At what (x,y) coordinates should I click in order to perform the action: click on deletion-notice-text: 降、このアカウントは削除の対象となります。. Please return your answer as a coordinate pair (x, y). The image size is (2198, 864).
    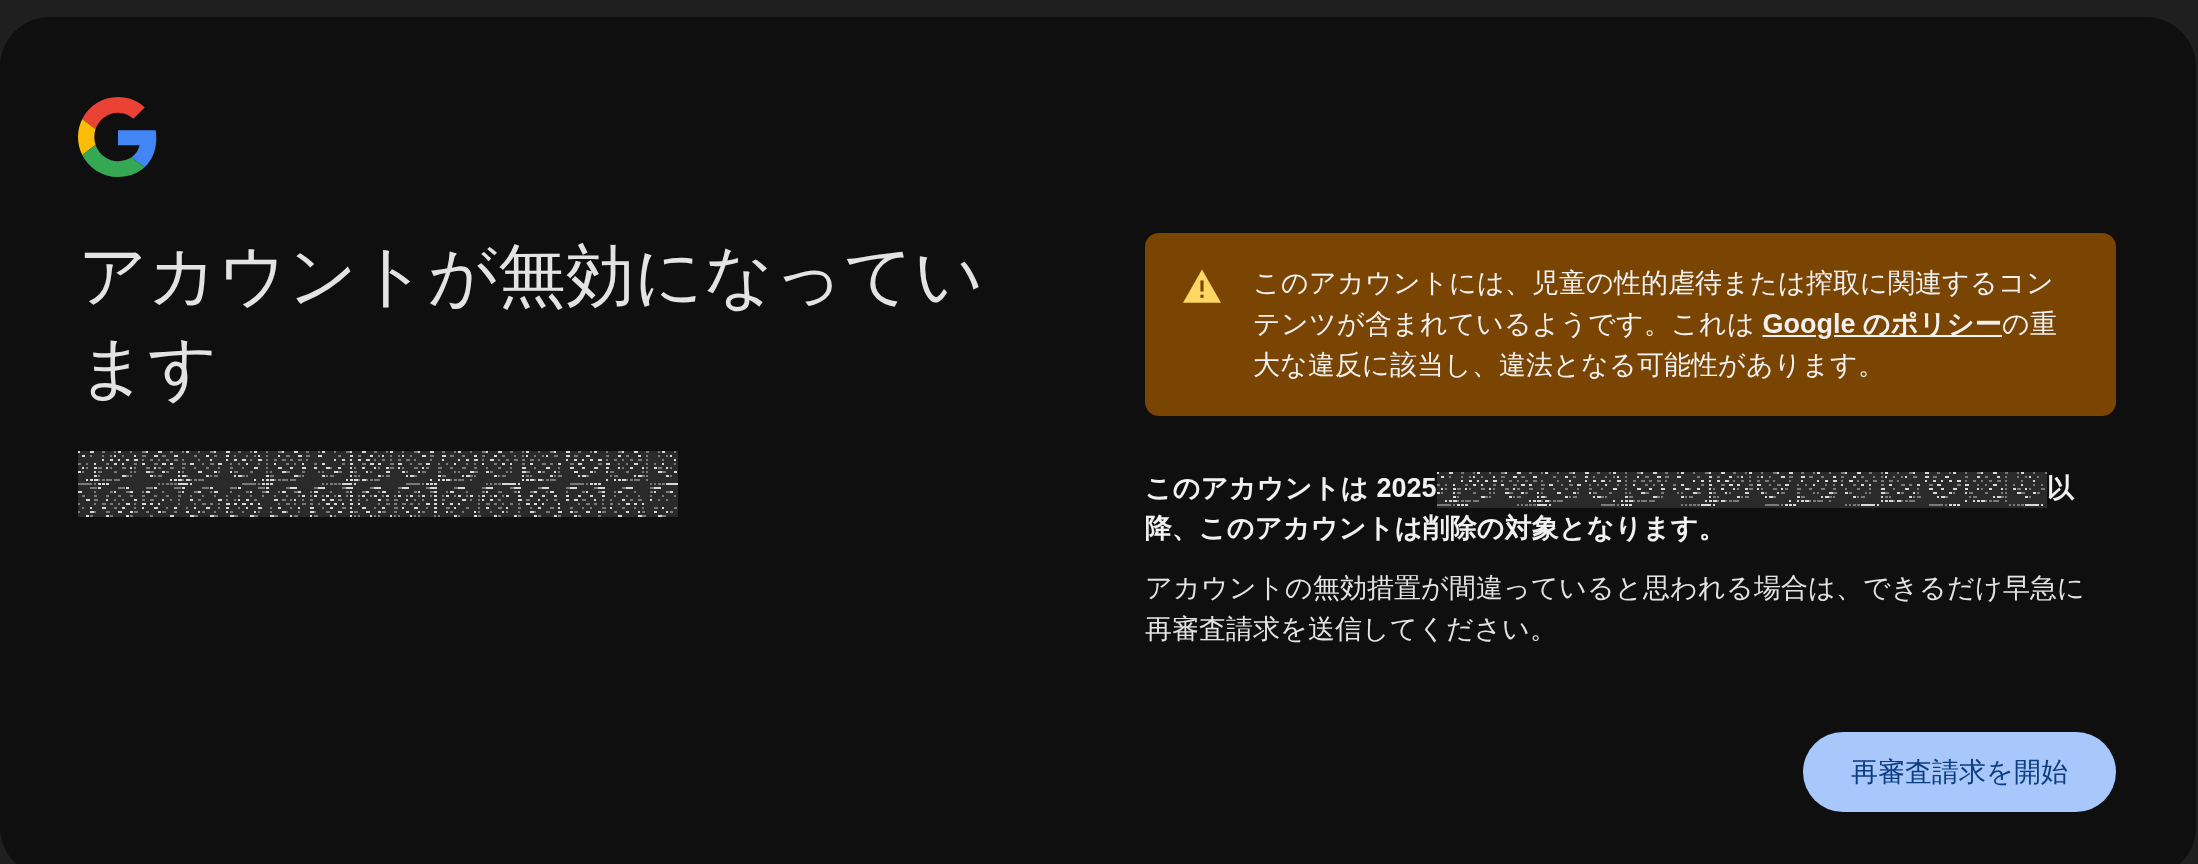
    Looking at the image, I should click on (1435, 528).